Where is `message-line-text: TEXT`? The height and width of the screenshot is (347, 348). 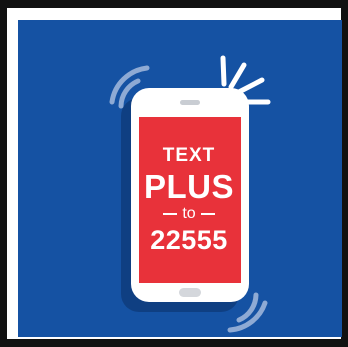
message-line-text: TEXT is located at coordinates (189, 155).